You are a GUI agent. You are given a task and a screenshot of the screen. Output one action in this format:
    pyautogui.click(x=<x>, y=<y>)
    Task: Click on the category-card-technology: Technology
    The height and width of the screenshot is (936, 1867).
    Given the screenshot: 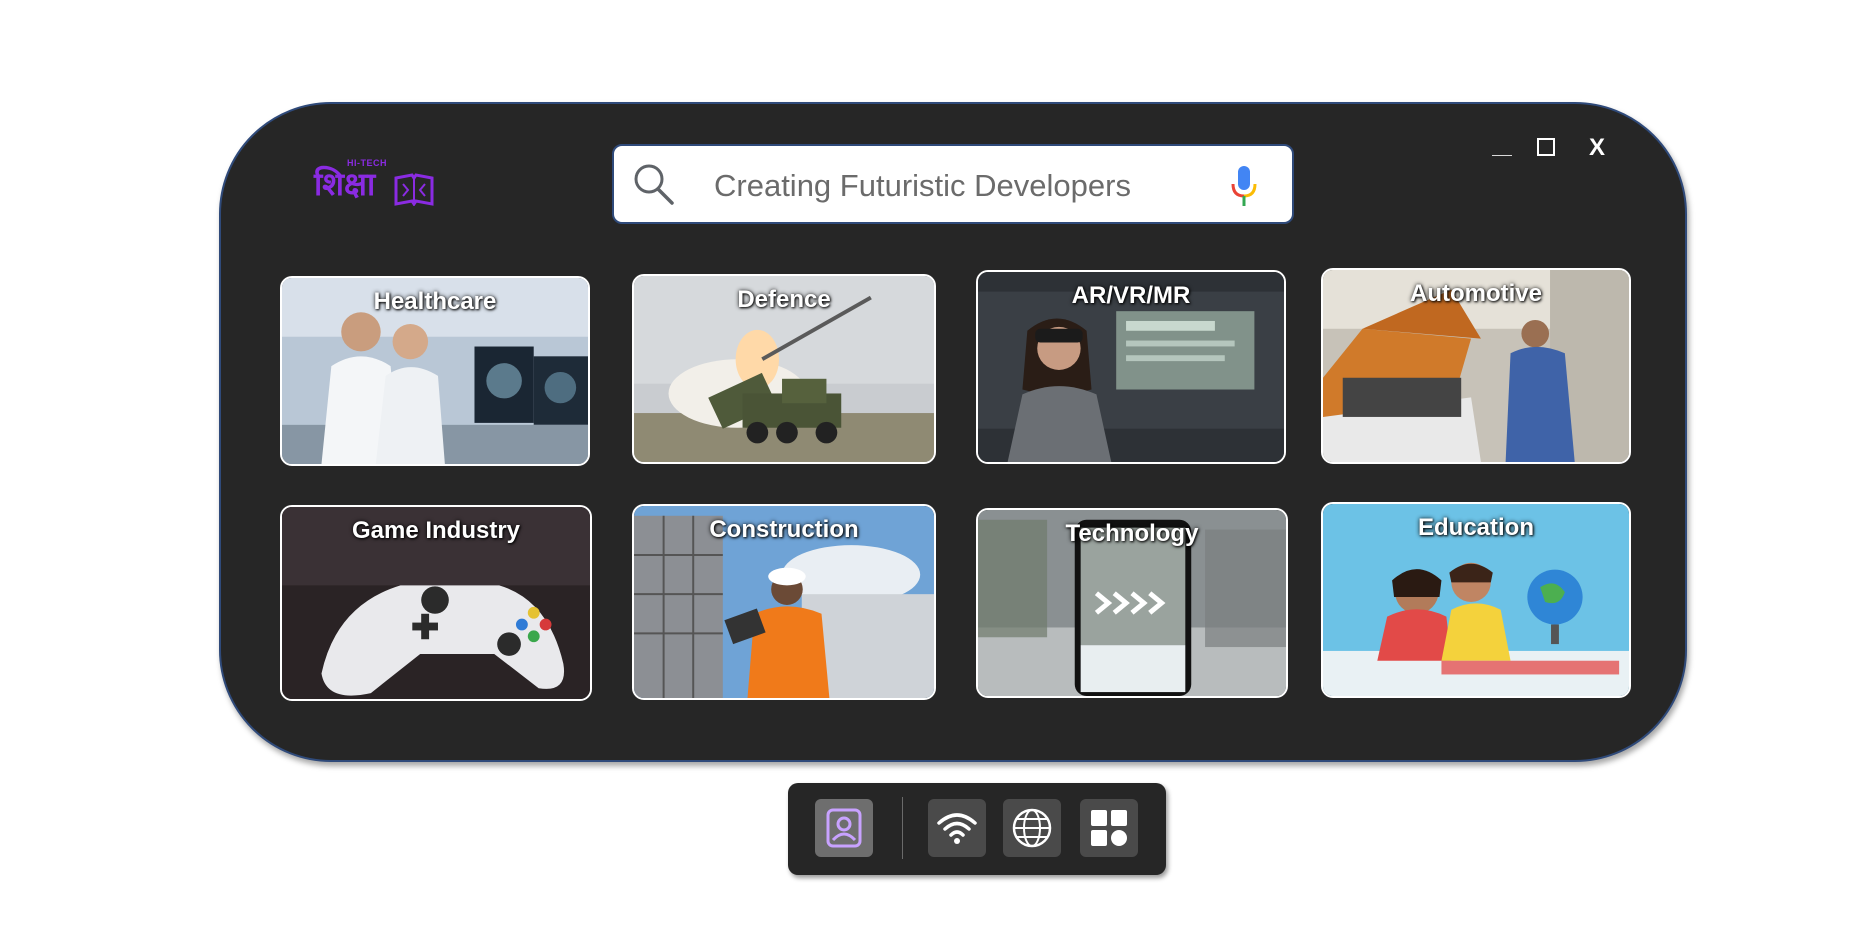 What is the action you would take?
    pyautogui.click(x=1132, y=603)
    